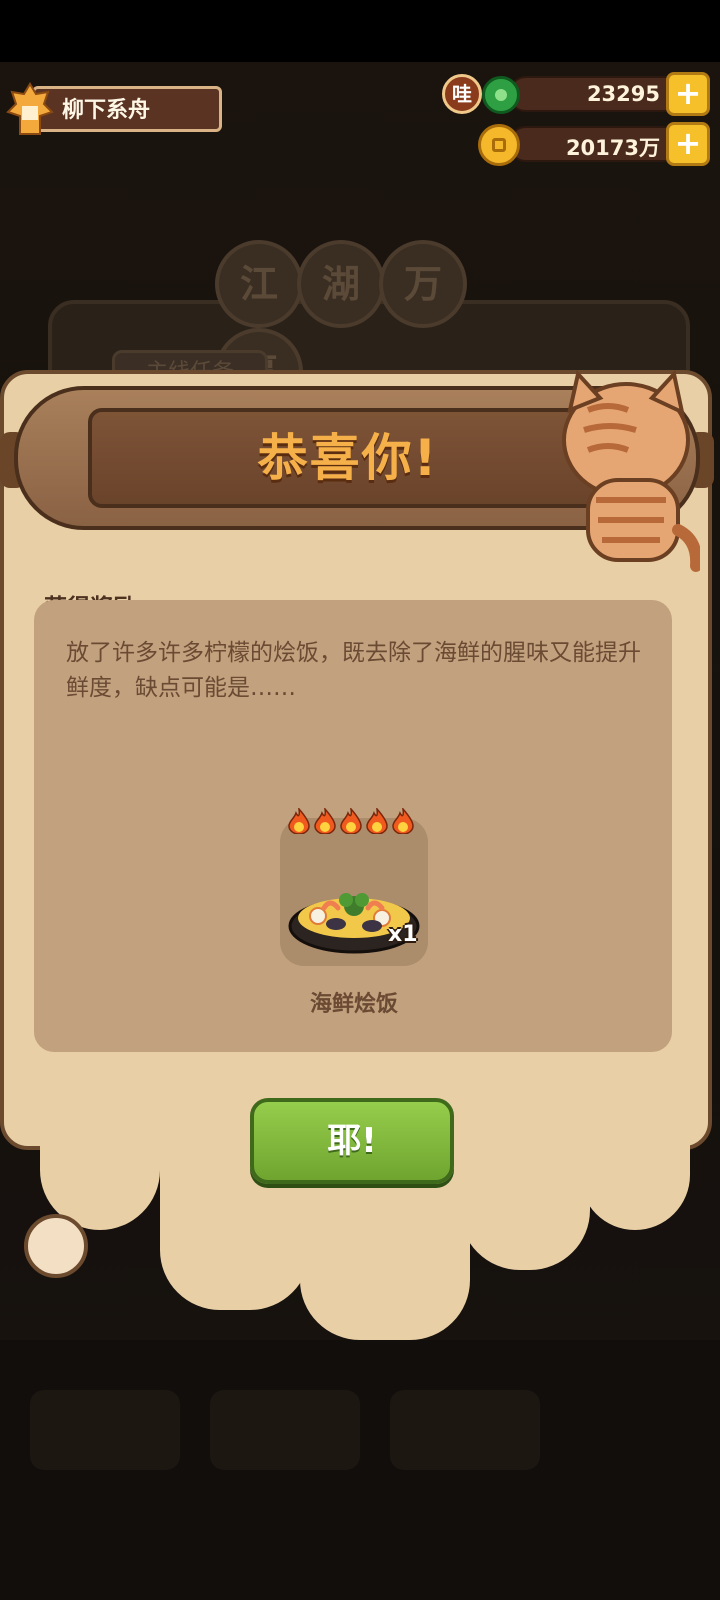 This screenshot has width=720, height=1600. Describe the element at coordinates (403, 934) in the screenshot. I see `reward-quantity: x1` at that location.